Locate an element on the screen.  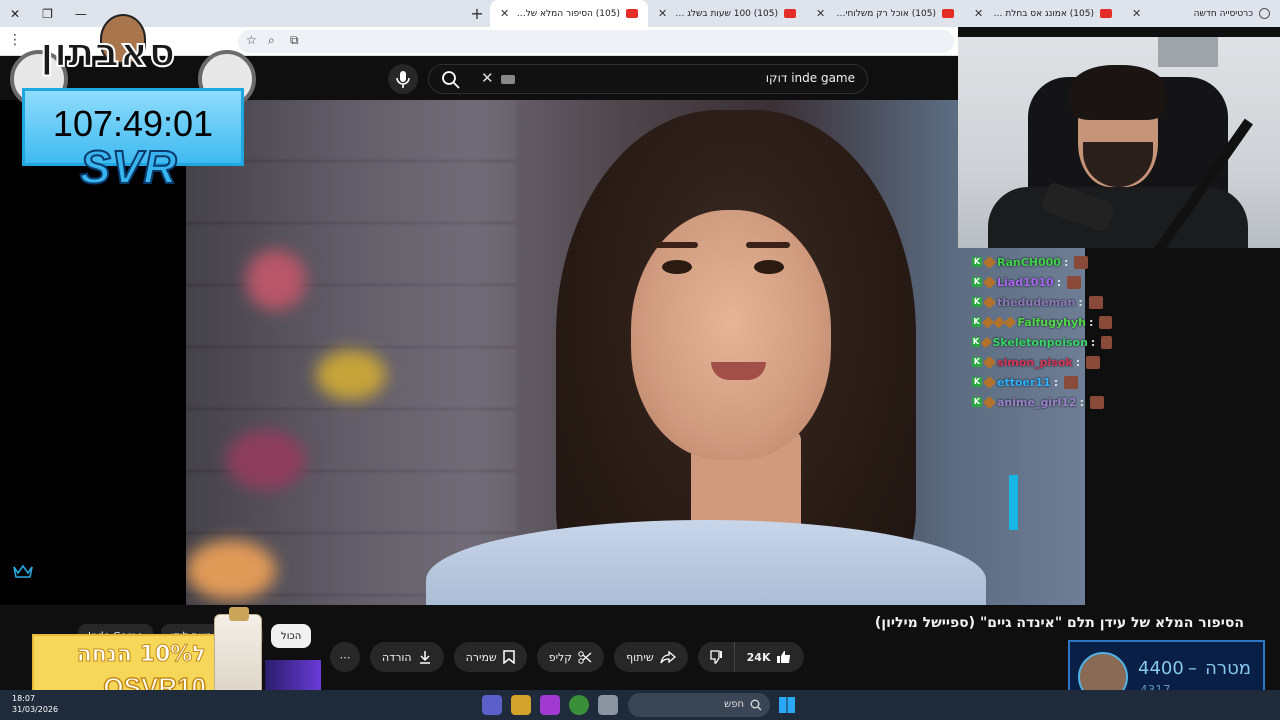
chat-message: K Liad1010 : is located at coordinates (1042, 282).